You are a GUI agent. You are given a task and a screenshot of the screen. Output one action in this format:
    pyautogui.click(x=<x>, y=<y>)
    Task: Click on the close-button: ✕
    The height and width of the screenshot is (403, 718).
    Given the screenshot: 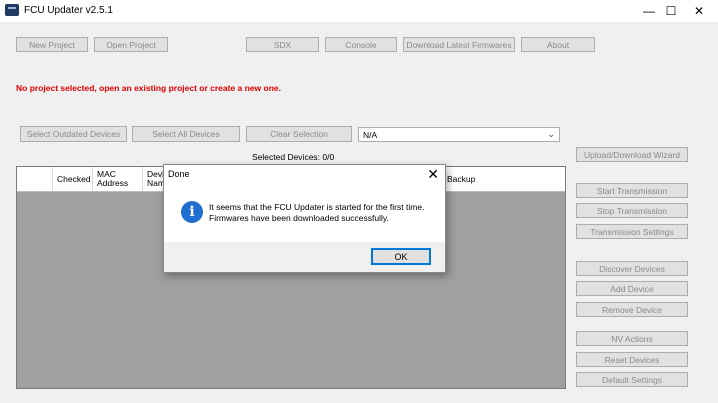 What is the action you would take?
    pyautogui.click(x=697, y=11)
    